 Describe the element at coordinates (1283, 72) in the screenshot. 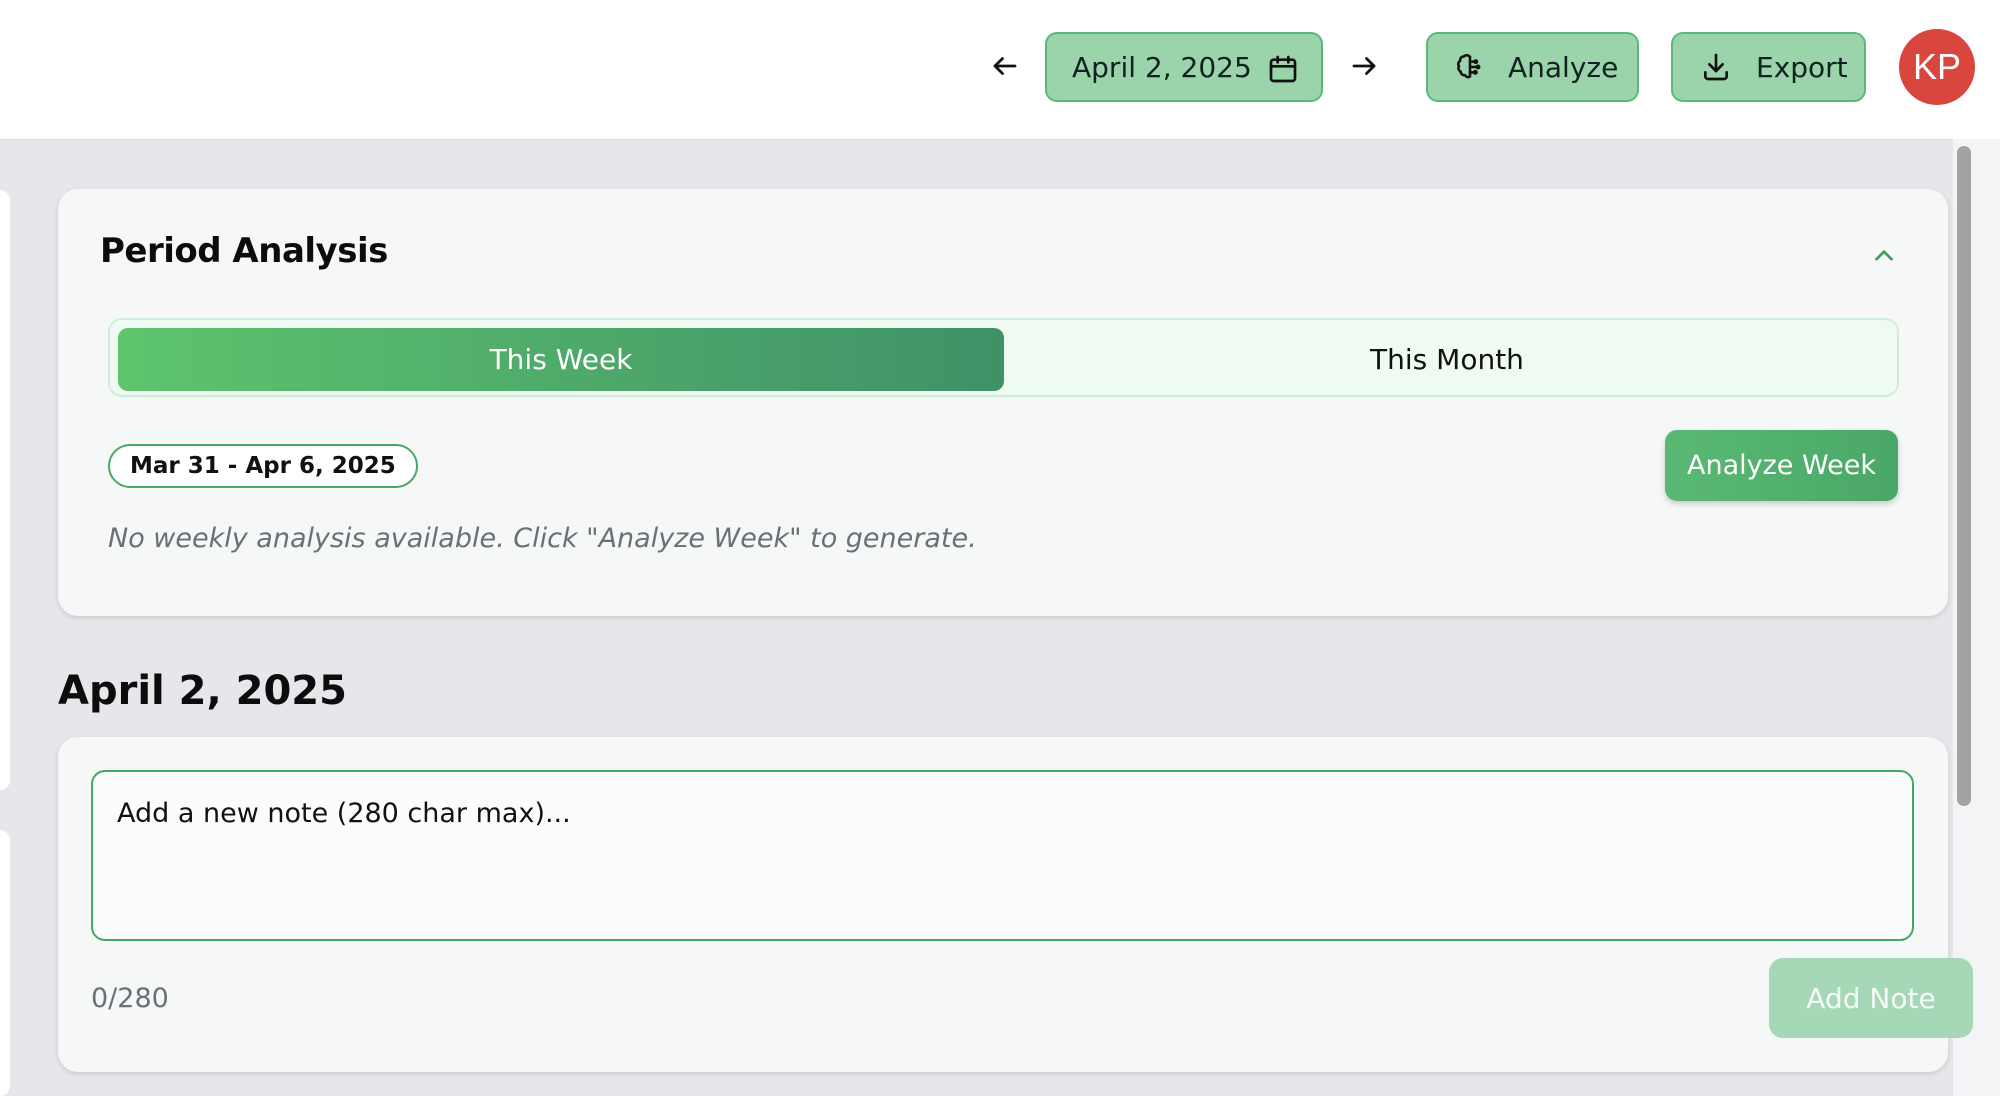

I see `calendar-icon` at that location.